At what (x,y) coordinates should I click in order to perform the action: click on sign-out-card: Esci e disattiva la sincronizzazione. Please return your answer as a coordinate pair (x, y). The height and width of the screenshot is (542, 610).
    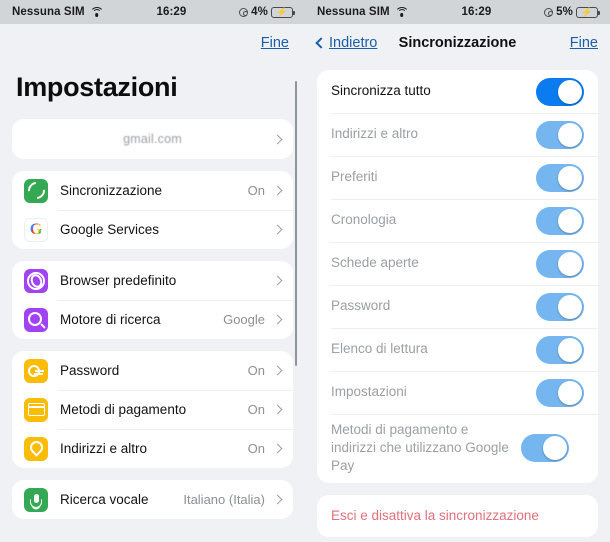
    Looking at the image, I should click on (457, 515).